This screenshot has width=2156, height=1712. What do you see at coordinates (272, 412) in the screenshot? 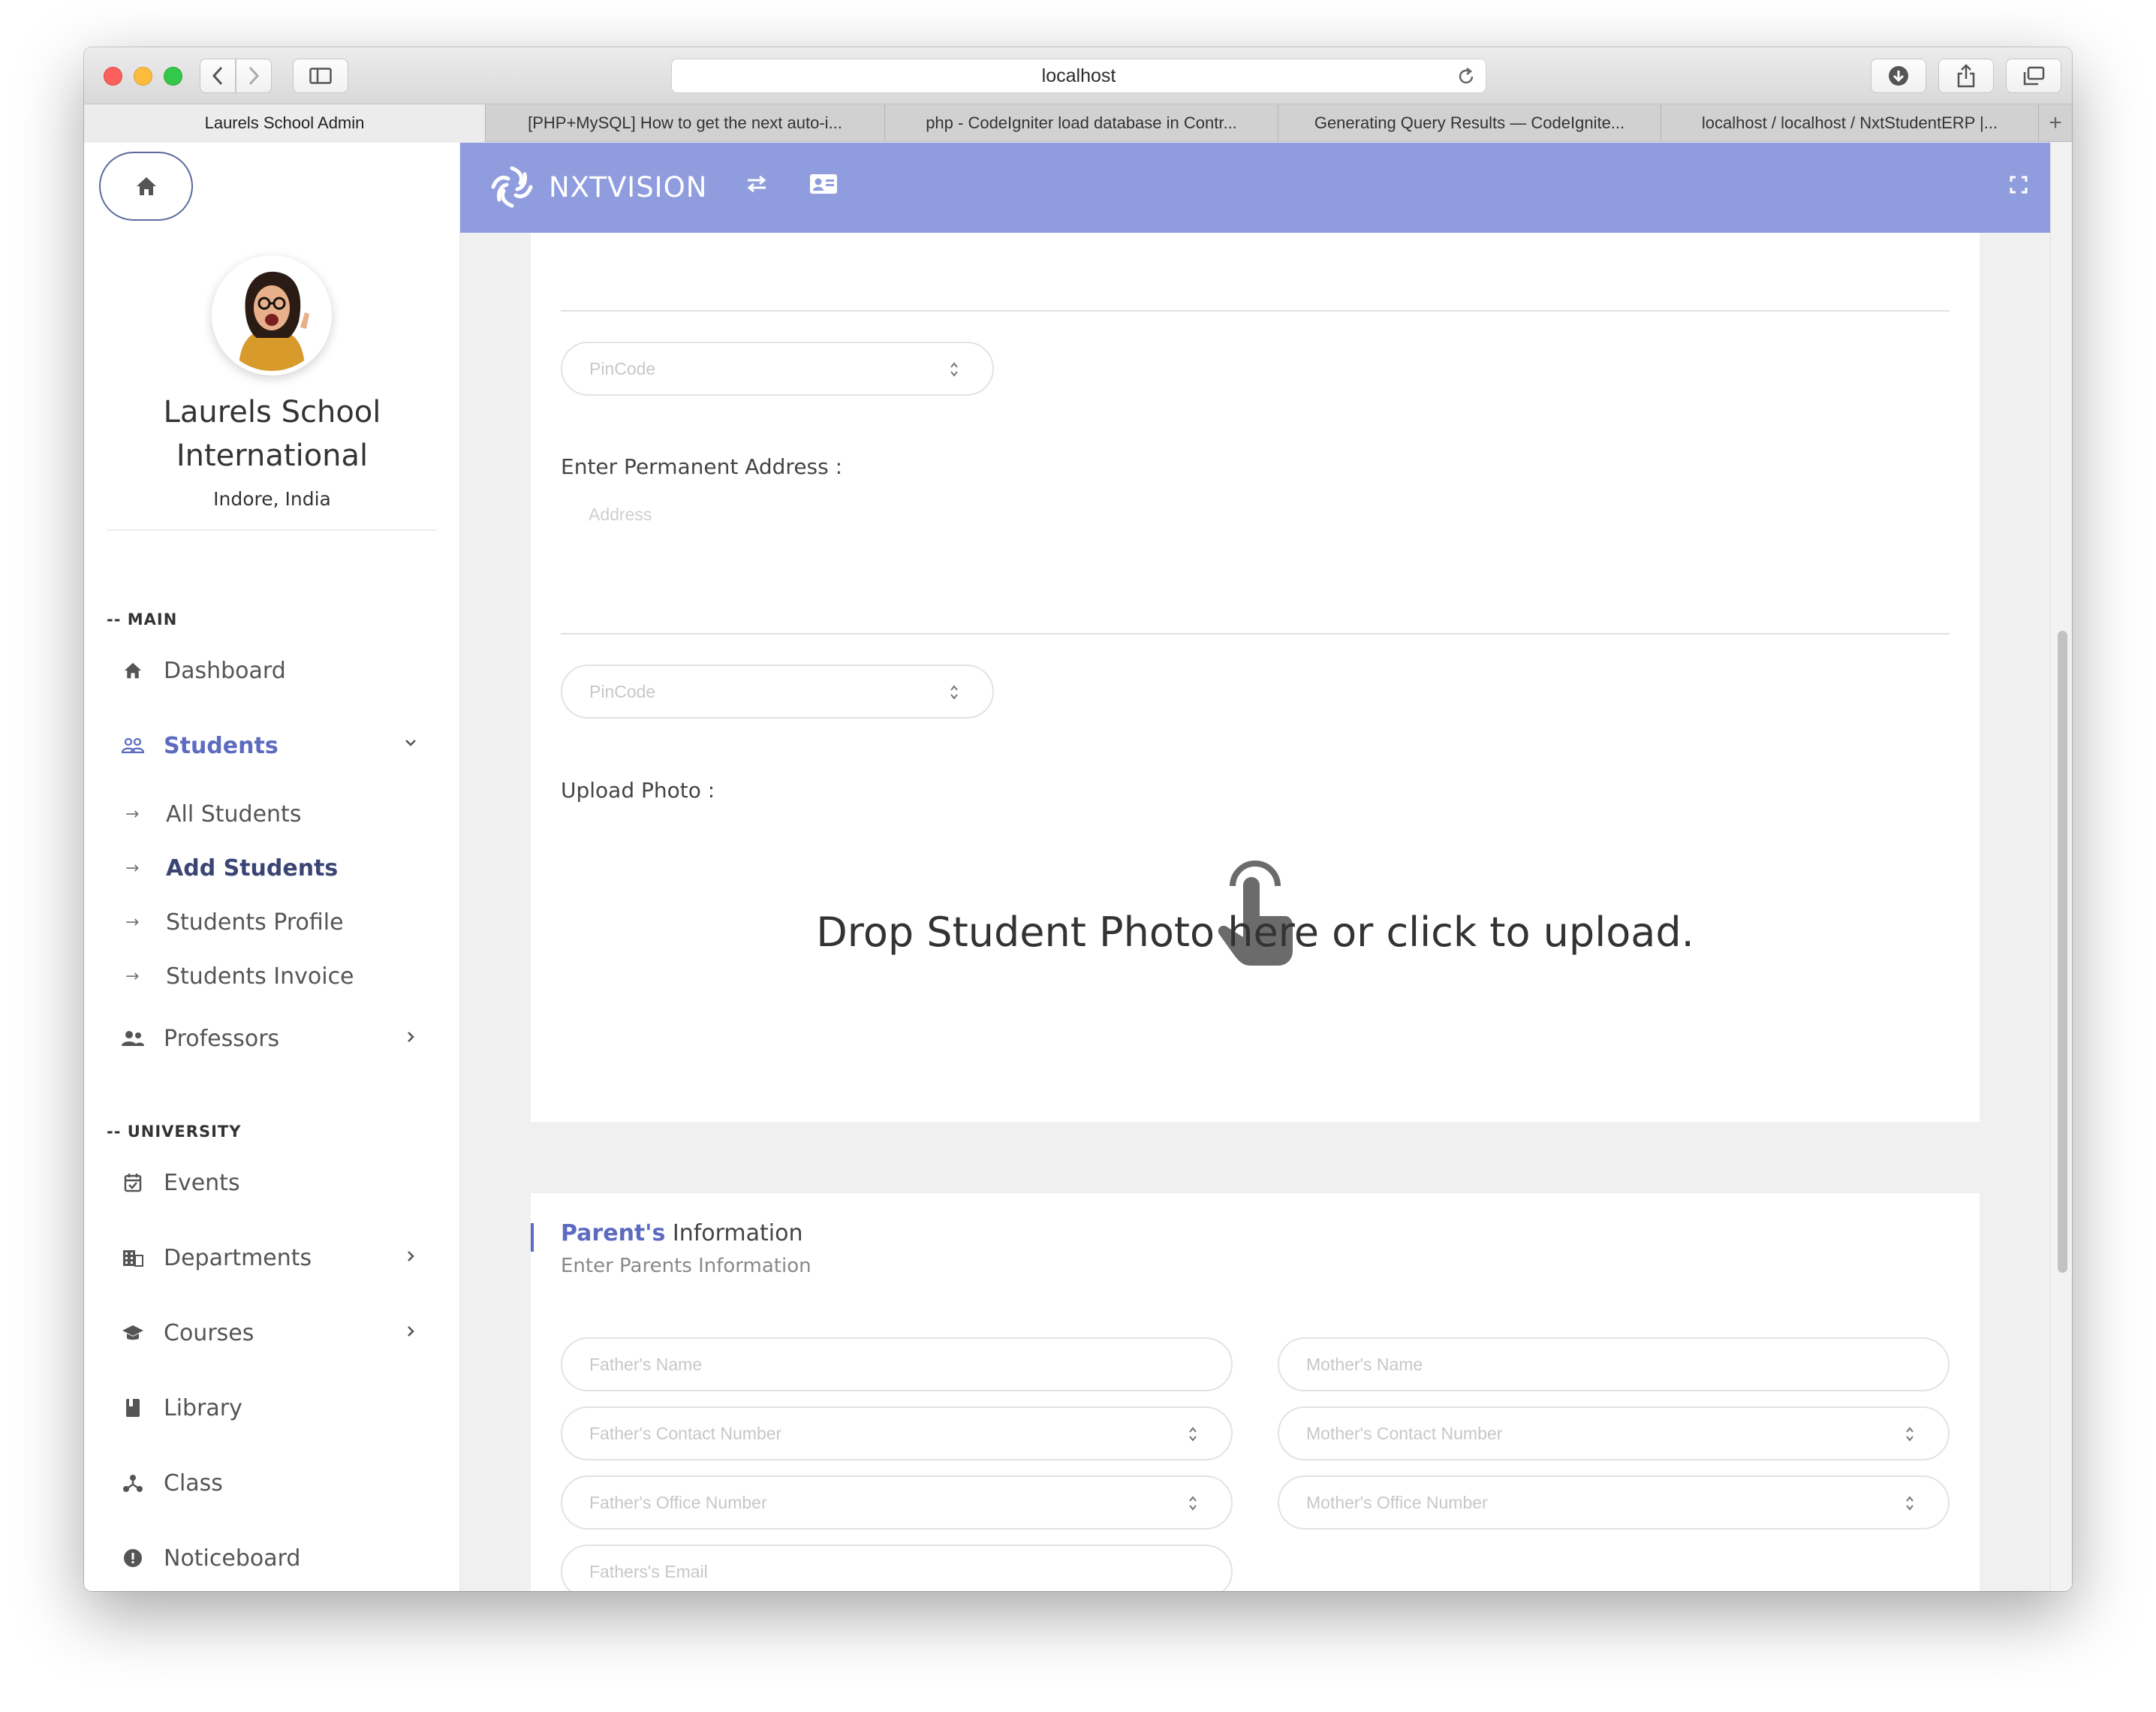
I see `school-name-line-1: Laurels School` at bounding box center [272, 412].